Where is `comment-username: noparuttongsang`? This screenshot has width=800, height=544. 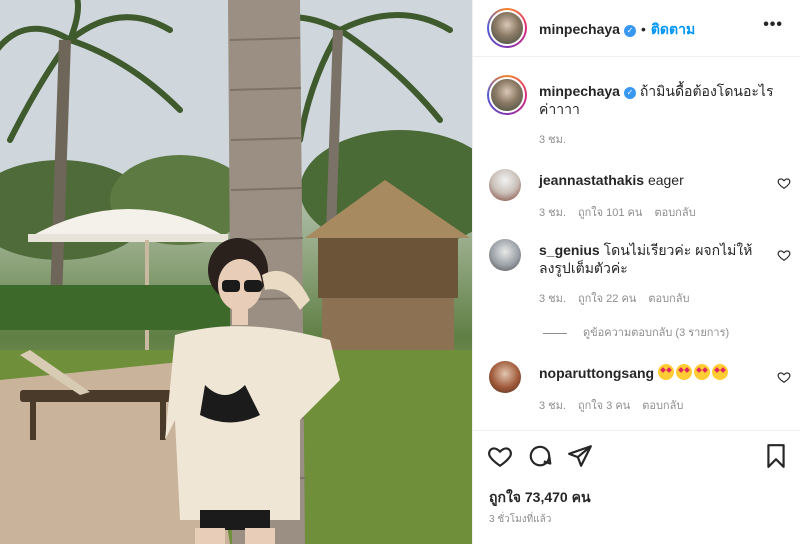 comment-username: noparuttongsang is located at coordinates (596, 373).